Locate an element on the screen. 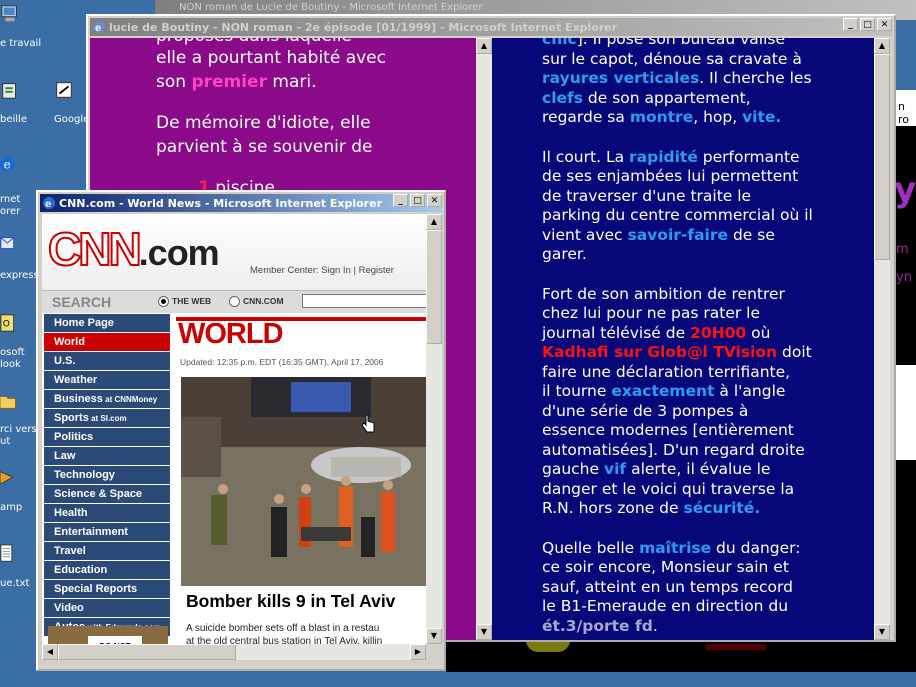  nav-item-label: Politics is located at coordinates (74, 437).